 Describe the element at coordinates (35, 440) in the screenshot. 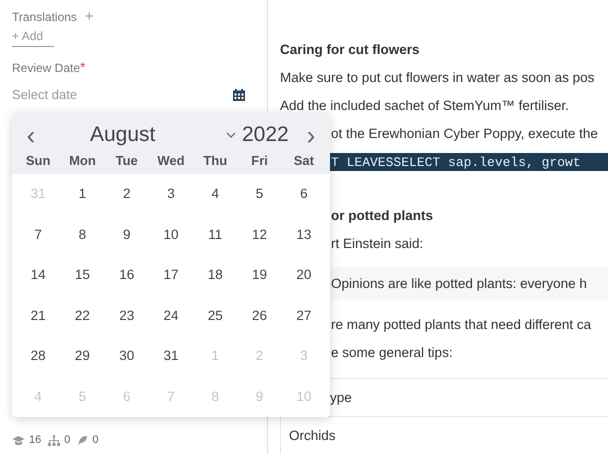

I see `stat-count: 16` at that location.